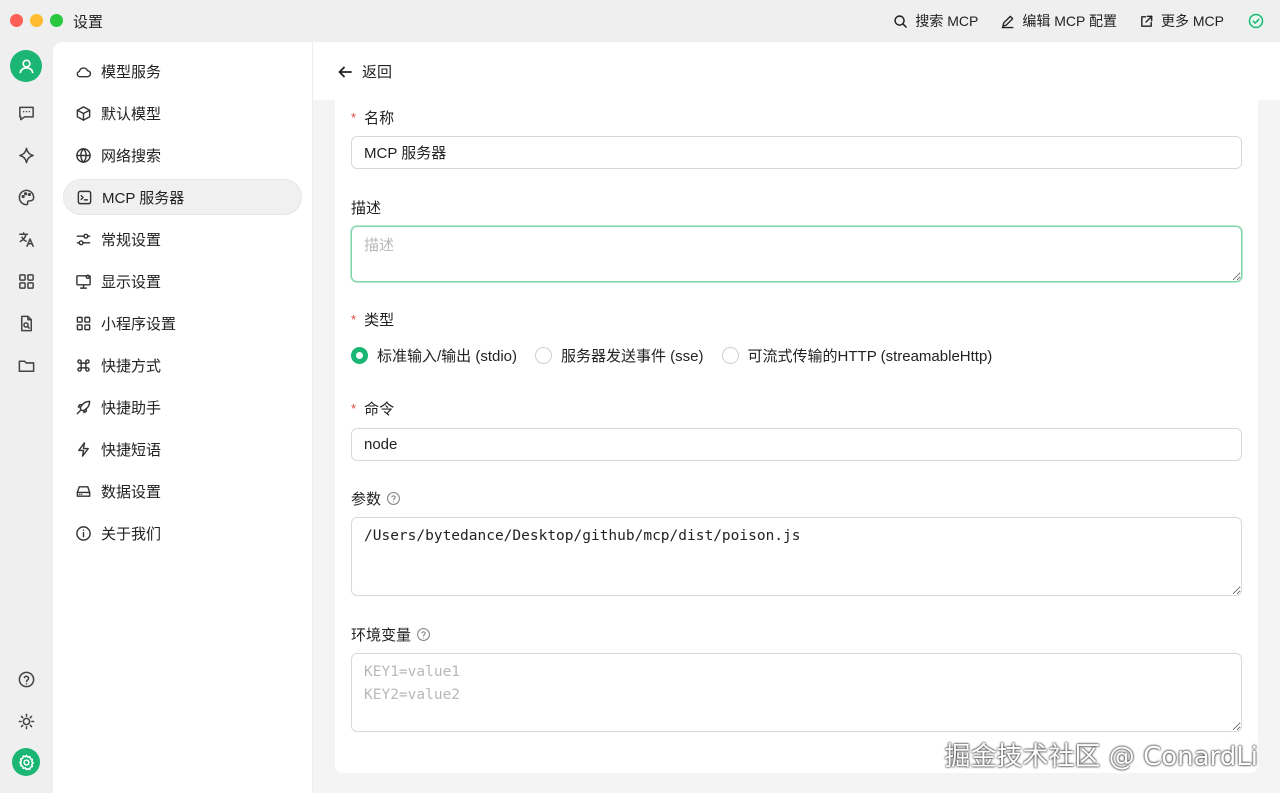  I want to click on arrow-left-icon, so click(345, 71).